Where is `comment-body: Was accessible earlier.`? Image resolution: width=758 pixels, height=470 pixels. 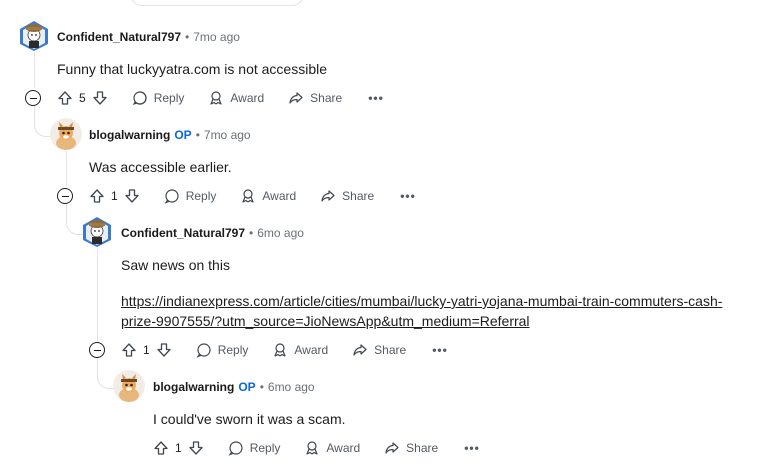
comment-body: Was accessible earlier. is located at coordinates (160, 167).